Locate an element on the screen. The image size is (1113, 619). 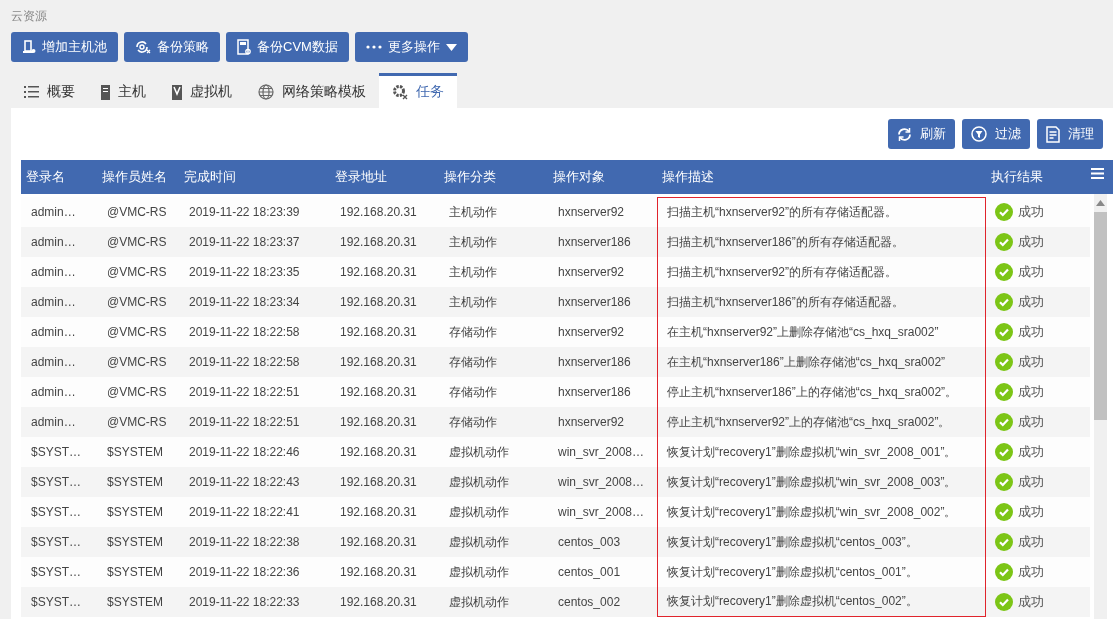
table-cell: 2019-11-22 18:22:51 is located at coordinates (244, 392).